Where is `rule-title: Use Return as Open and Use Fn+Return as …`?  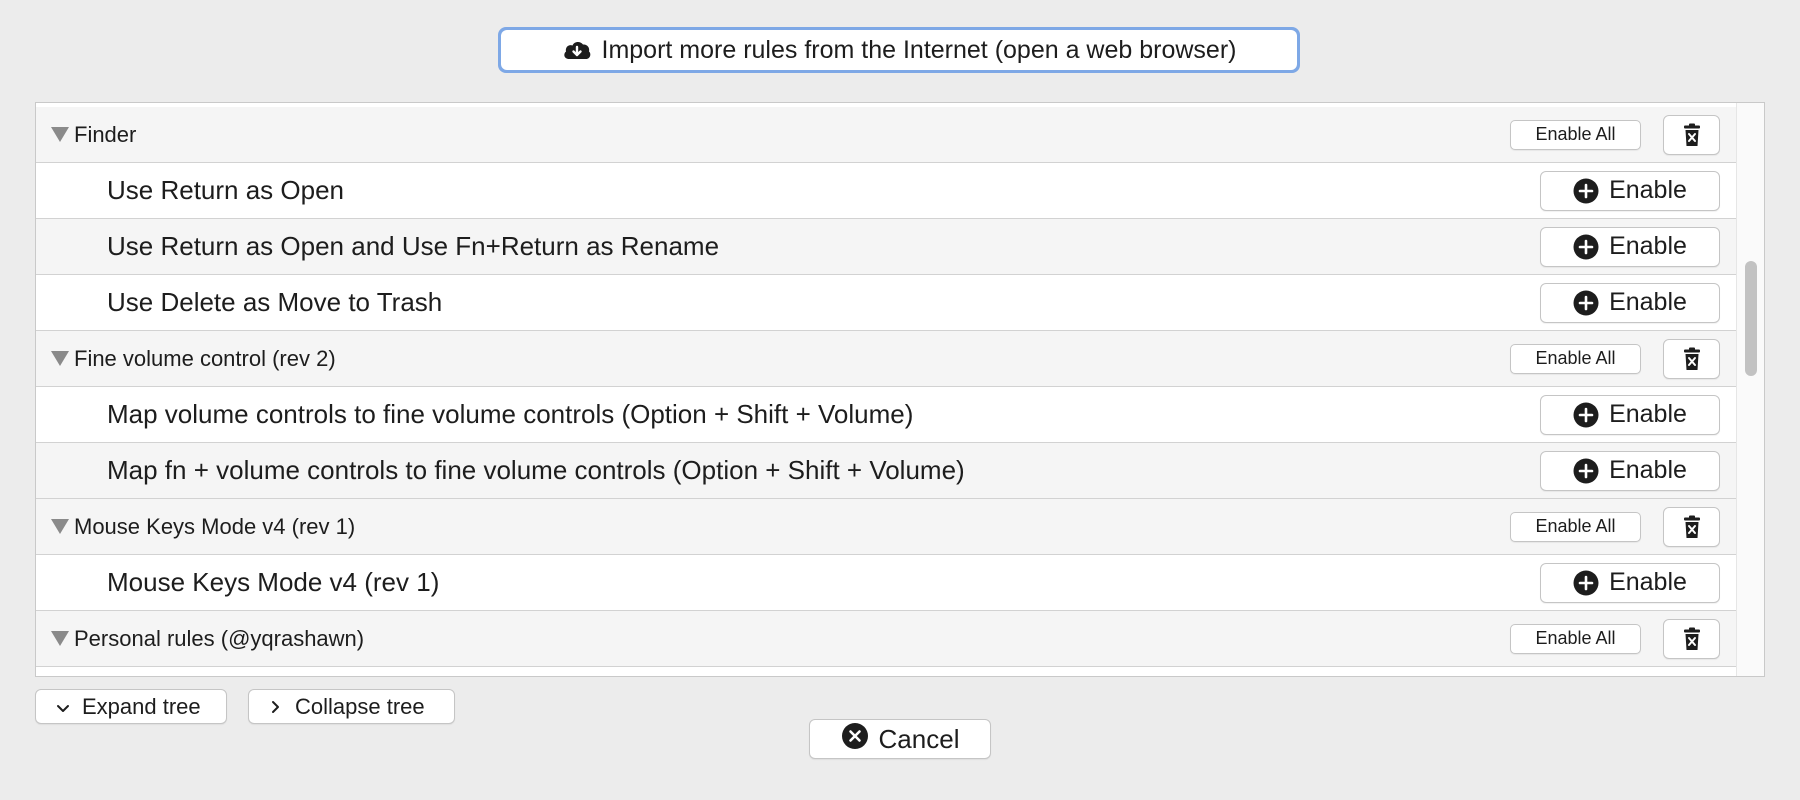
rule-title: Use Return as Open and Use Fn+Return as … is located at coordinates (413, 246).